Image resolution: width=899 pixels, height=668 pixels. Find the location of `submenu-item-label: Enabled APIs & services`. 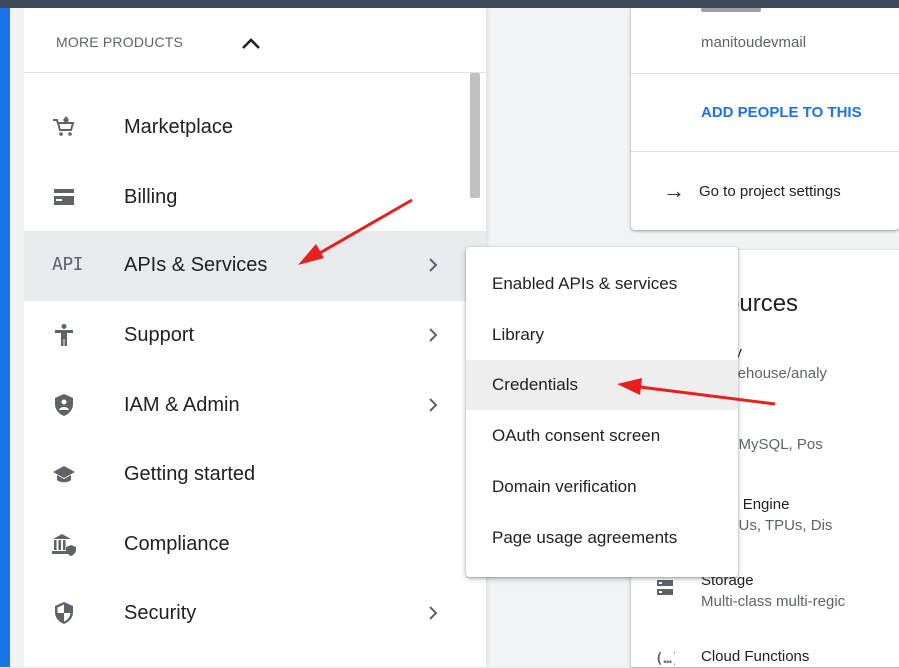

submenu-item-label: Enabled APIs & services is located at coordinates (585, 283).